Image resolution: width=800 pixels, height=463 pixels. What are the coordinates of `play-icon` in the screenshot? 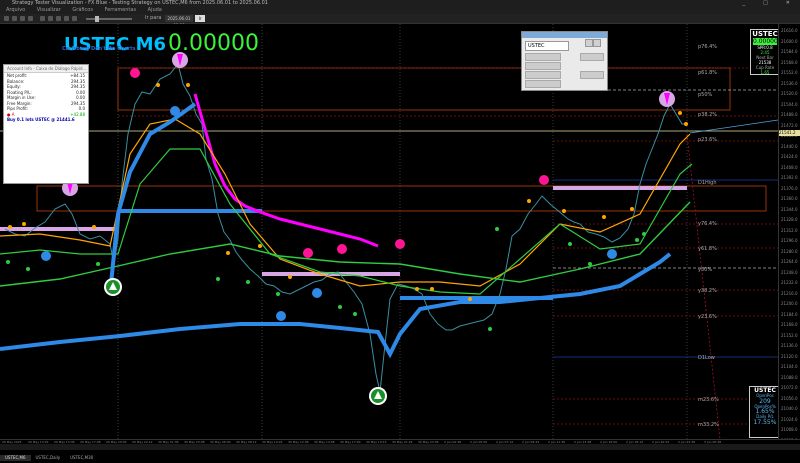 It's located at (6, 18).